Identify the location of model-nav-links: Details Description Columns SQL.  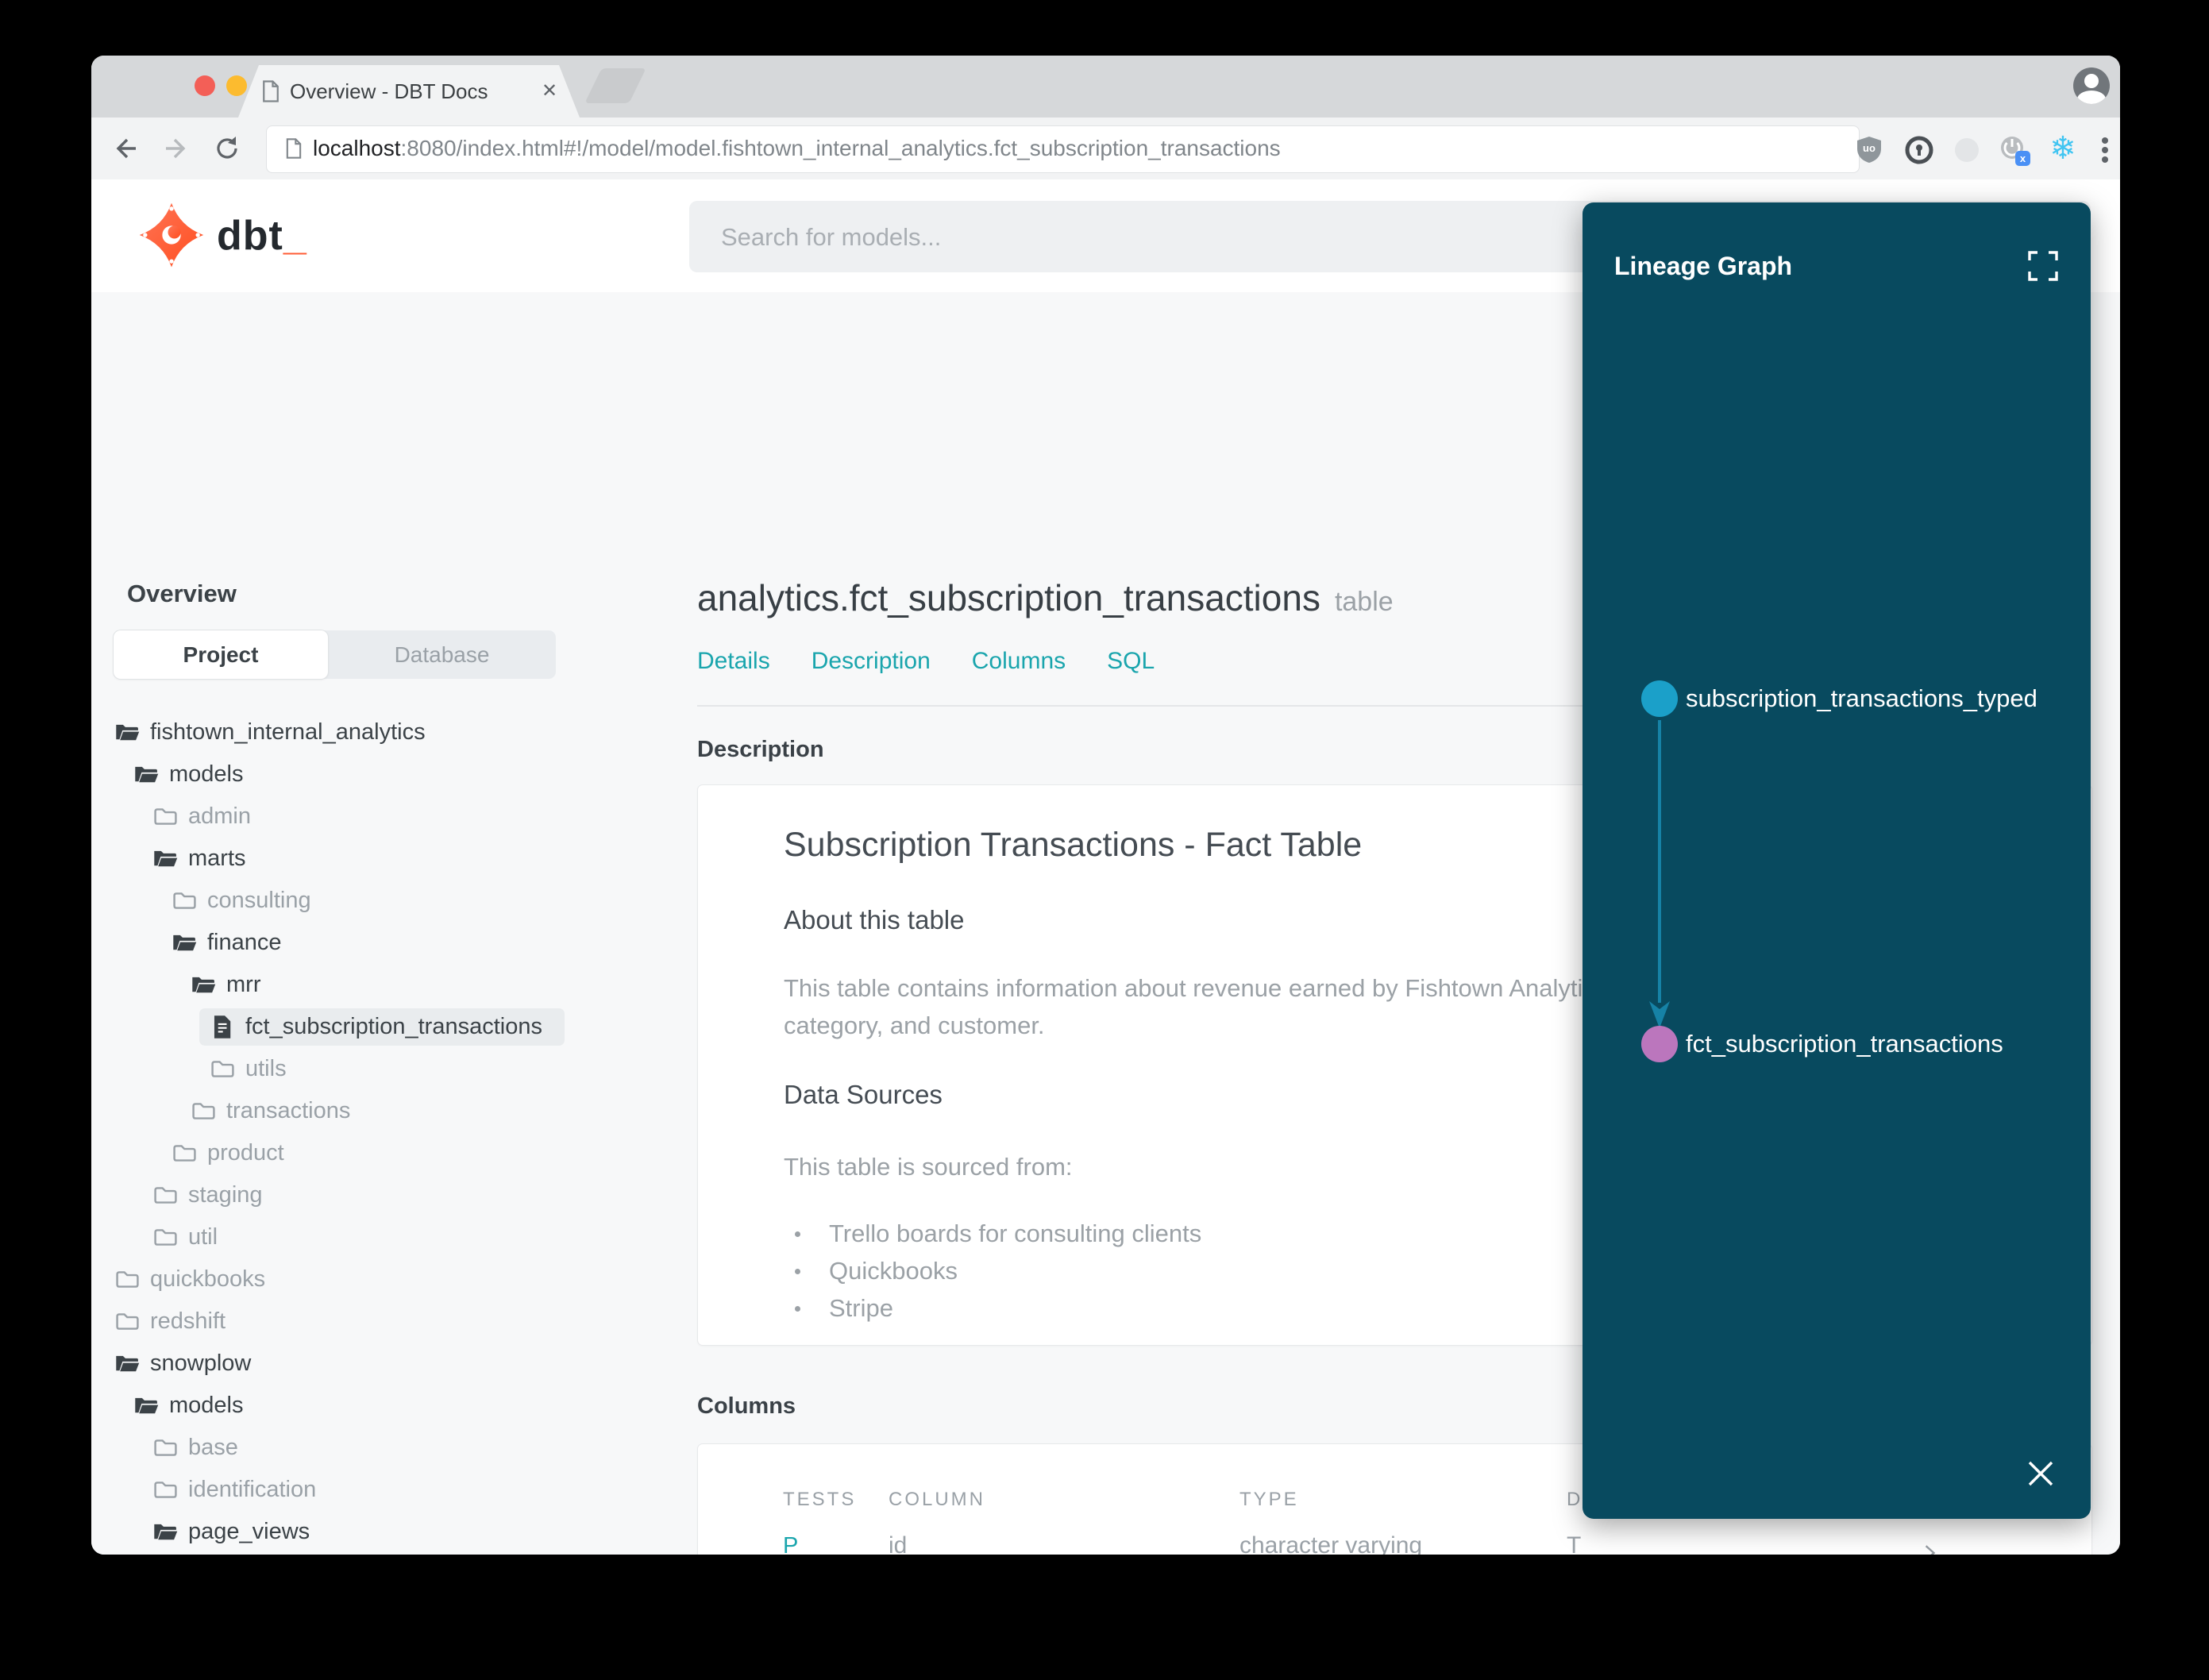
(946, 661).